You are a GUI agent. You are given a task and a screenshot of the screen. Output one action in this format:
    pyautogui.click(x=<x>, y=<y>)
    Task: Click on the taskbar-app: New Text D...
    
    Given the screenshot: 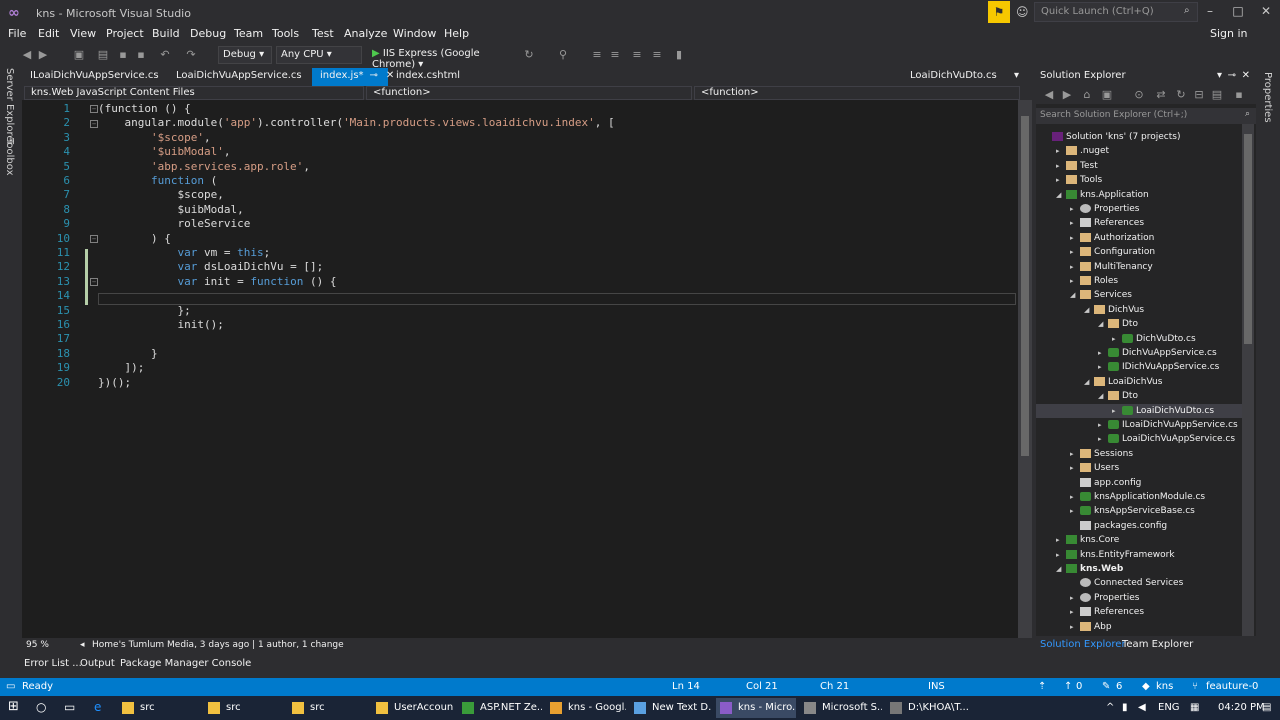 What is the action you would take?
    pyautogui.click(x=671, y=708)
    